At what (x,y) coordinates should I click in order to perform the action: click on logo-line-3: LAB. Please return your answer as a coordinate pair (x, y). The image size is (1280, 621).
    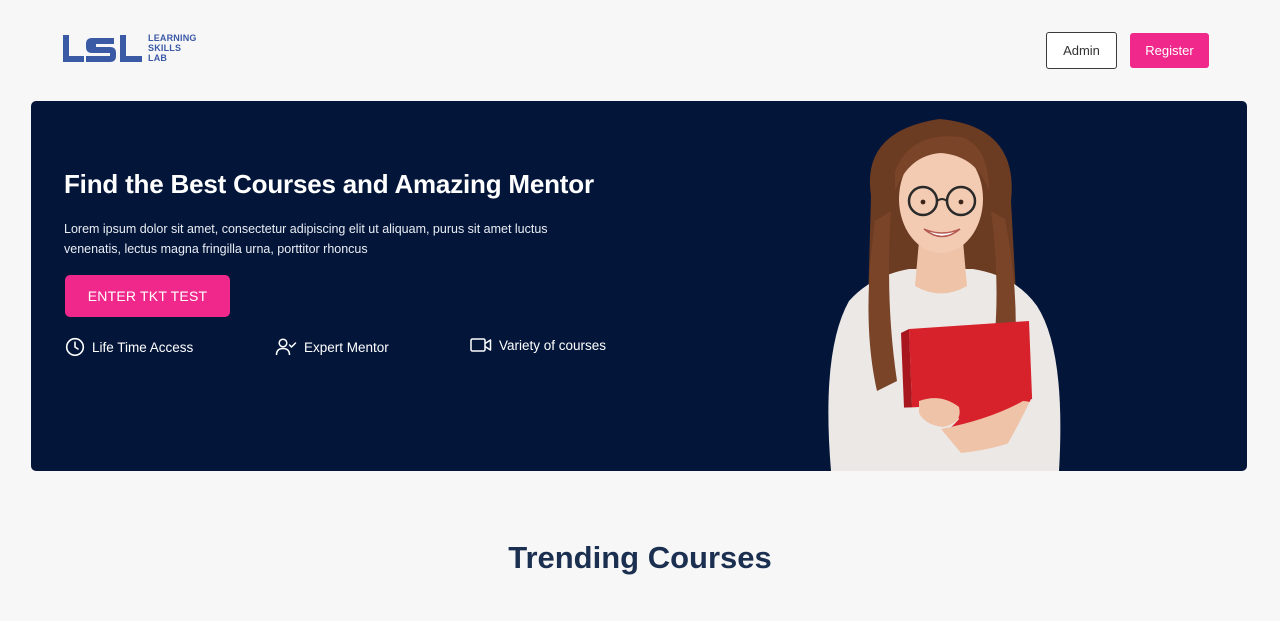
    Looking at the image, I should click on (158, 58).